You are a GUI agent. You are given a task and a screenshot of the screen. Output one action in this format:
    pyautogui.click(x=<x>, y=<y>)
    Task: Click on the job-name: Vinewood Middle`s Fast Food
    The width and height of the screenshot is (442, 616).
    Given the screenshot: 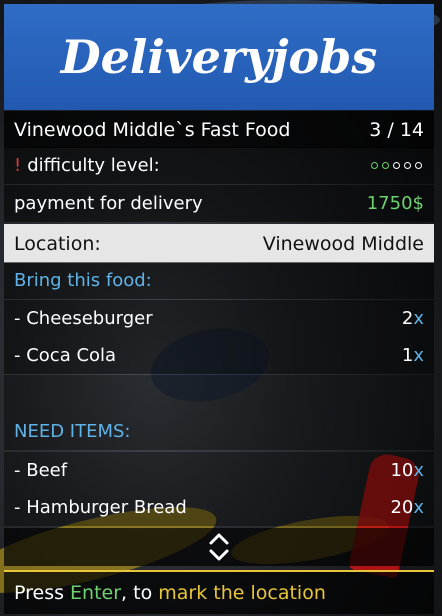 What is the action you would take?
    pyautogui.click(x=152, y=129)
    